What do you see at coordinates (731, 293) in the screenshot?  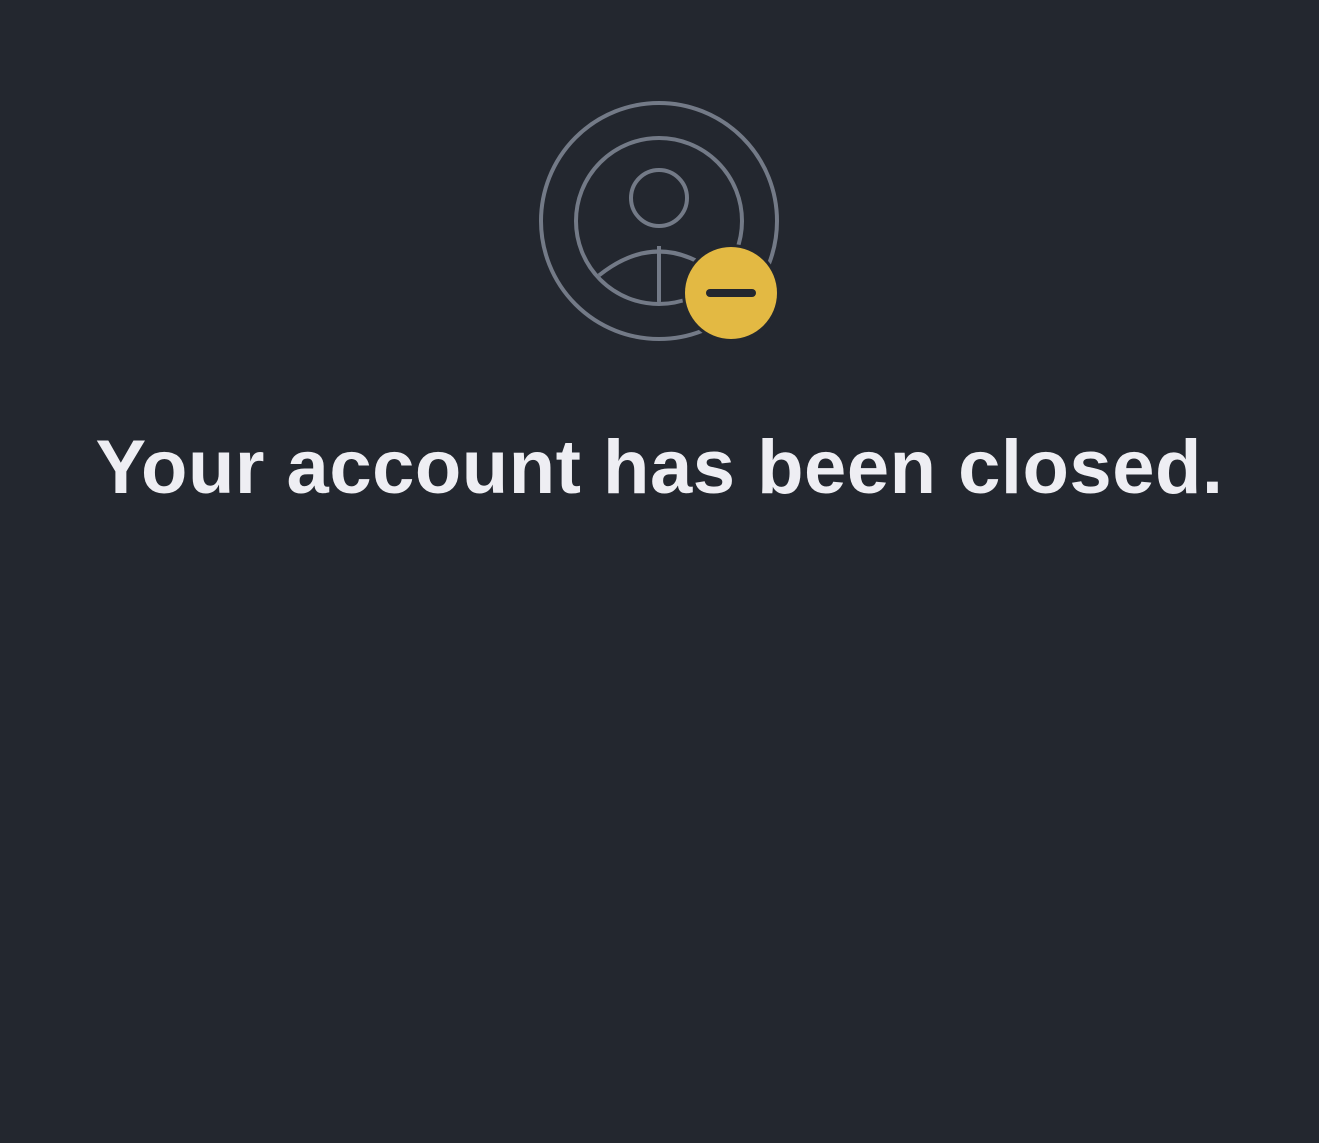 I see `minus-badge-icon` at bounding box center [731, 293].